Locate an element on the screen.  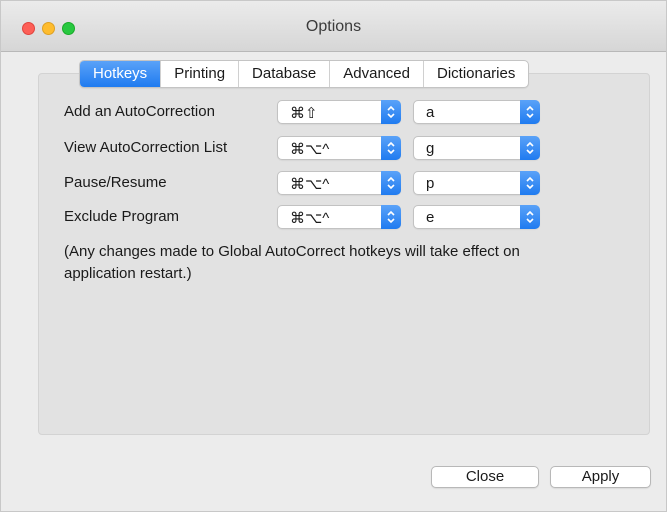
tab-advanced: Advanced is located at coordinates (377, 74).